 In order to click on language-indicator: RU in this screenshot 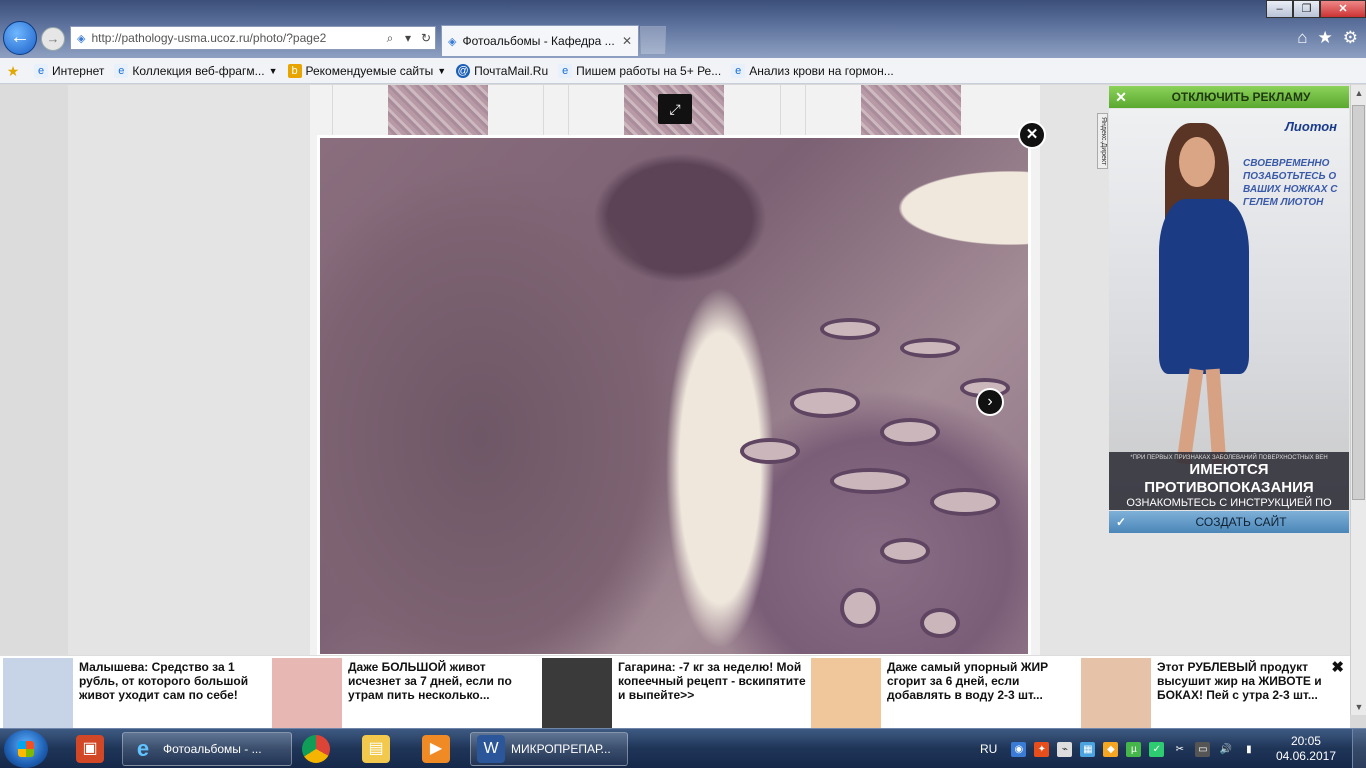, I will do `click(988, 749)`.